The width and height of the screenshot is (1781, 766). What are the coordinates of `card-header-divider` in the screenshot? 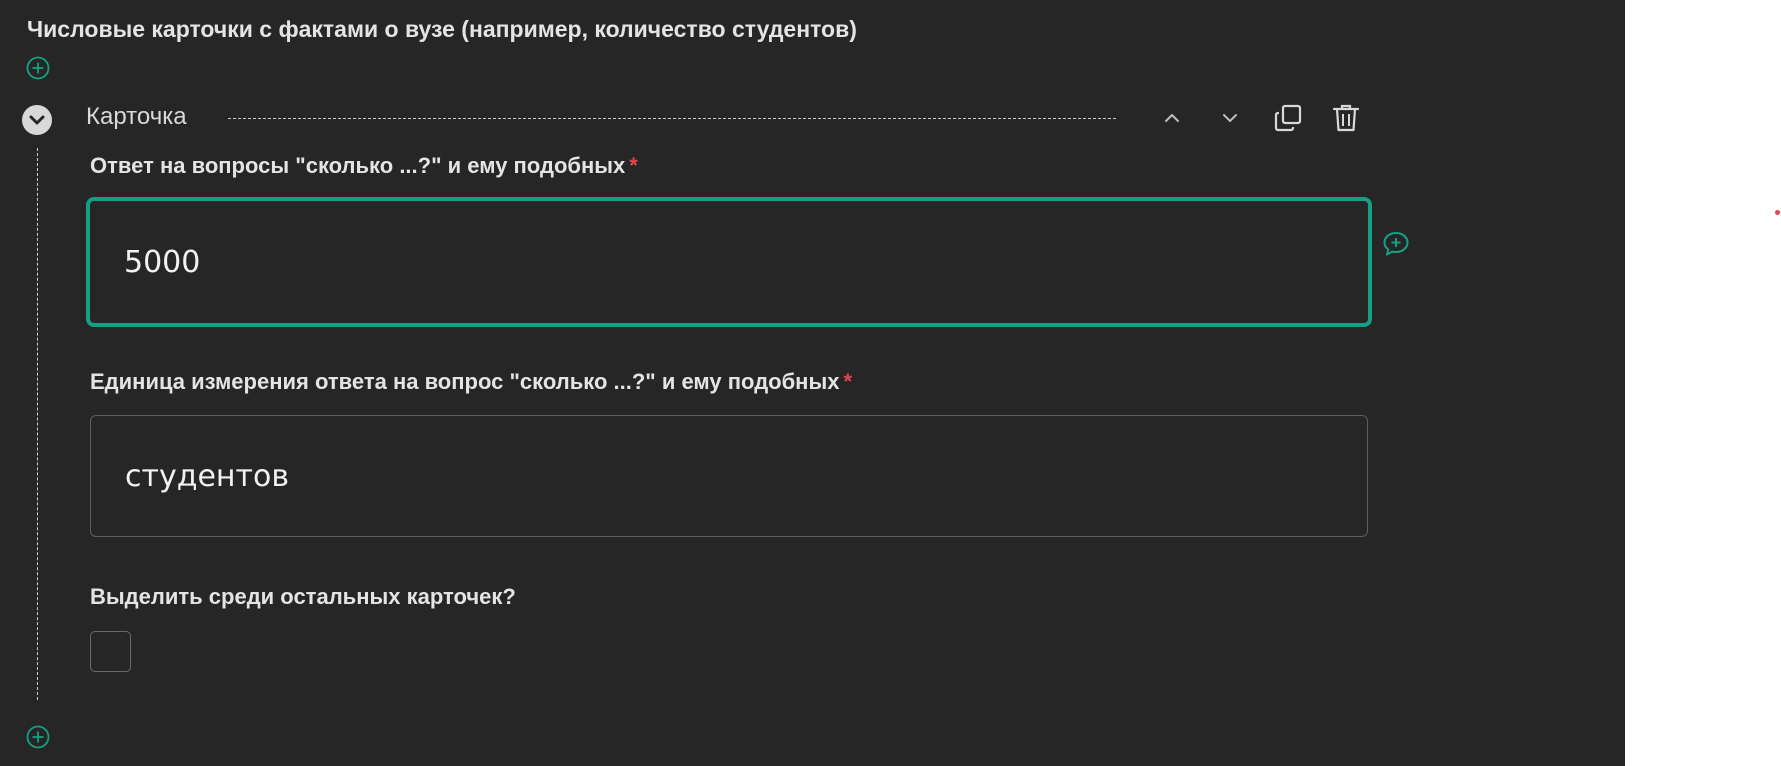 It's located at (672, 118).